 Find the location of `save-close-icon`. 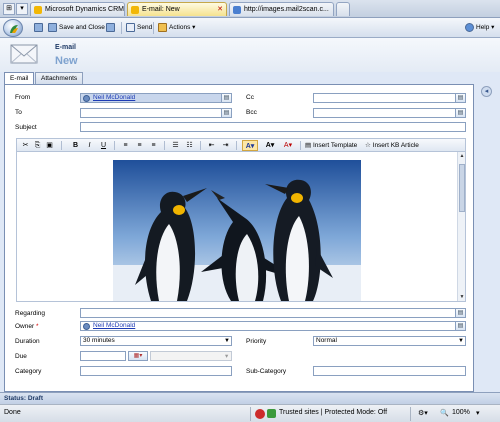

save-close-icon is located at coordinates (52, 27).